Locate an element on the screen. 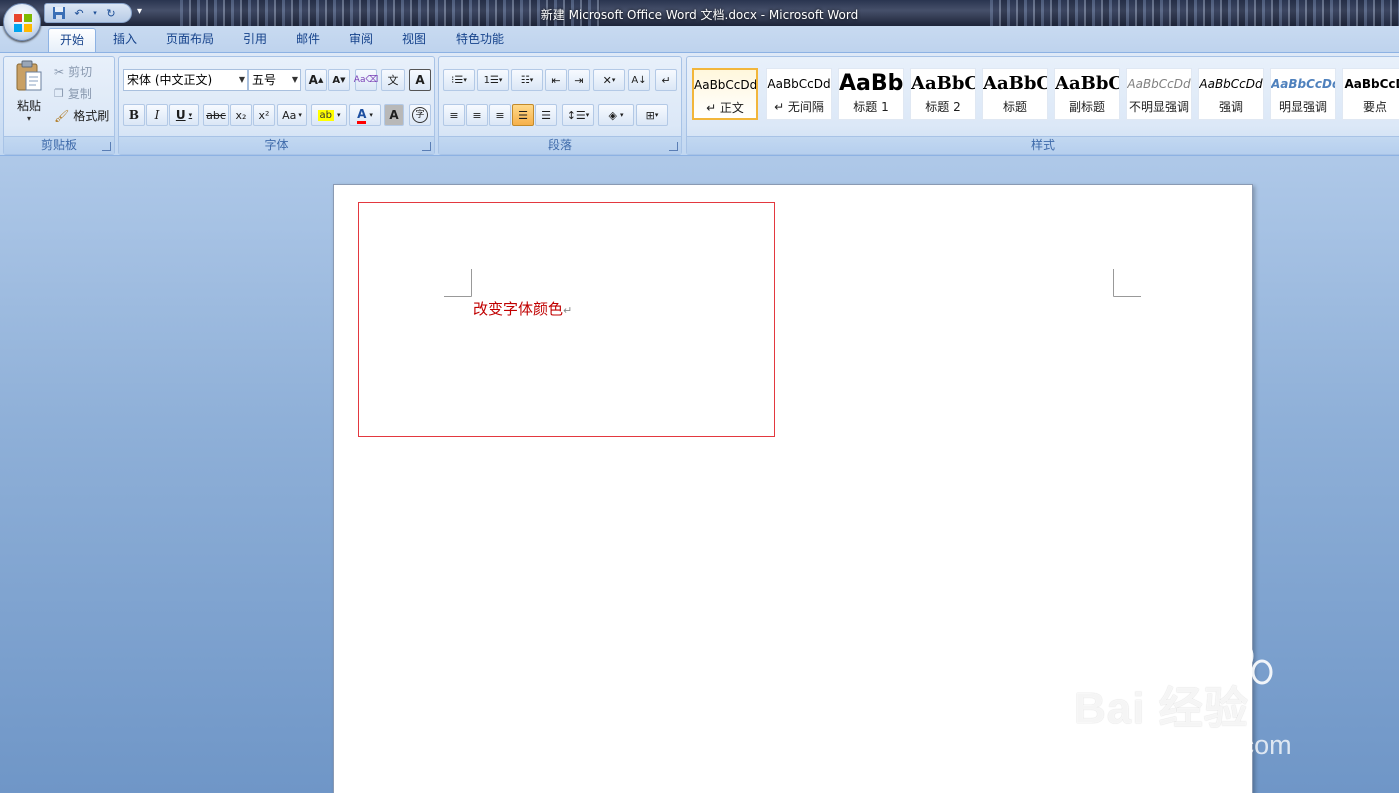 The height and width of the screenshot is (793, 1399). multilevel-list-button: ☷ ▾ is located at coordinates (527, 80).